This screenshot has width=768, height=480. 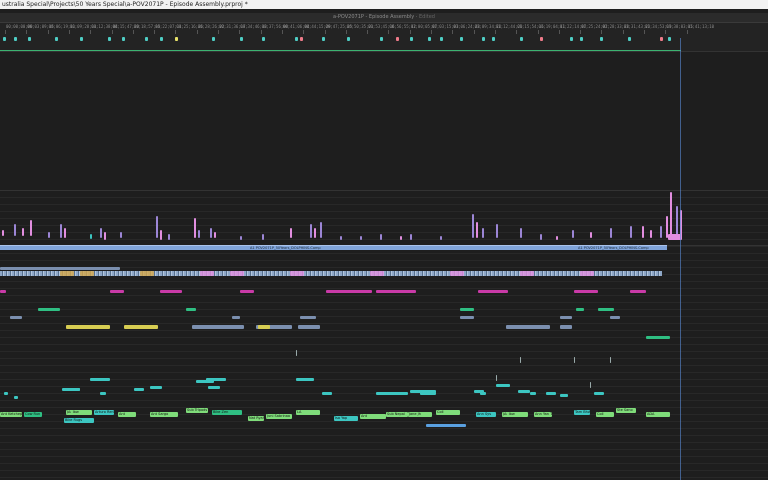 I want to click on work-area-bar, so click(x=340, y=50).